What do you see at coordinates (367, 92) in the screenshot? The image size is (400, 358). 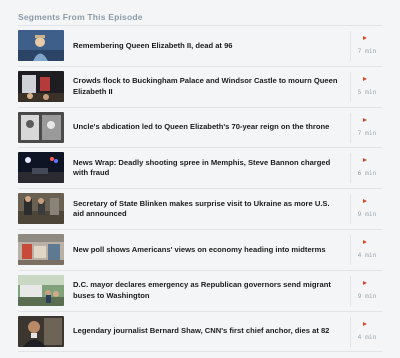 I see `segment-duration: 5 min` at bounding box center [367, 92].